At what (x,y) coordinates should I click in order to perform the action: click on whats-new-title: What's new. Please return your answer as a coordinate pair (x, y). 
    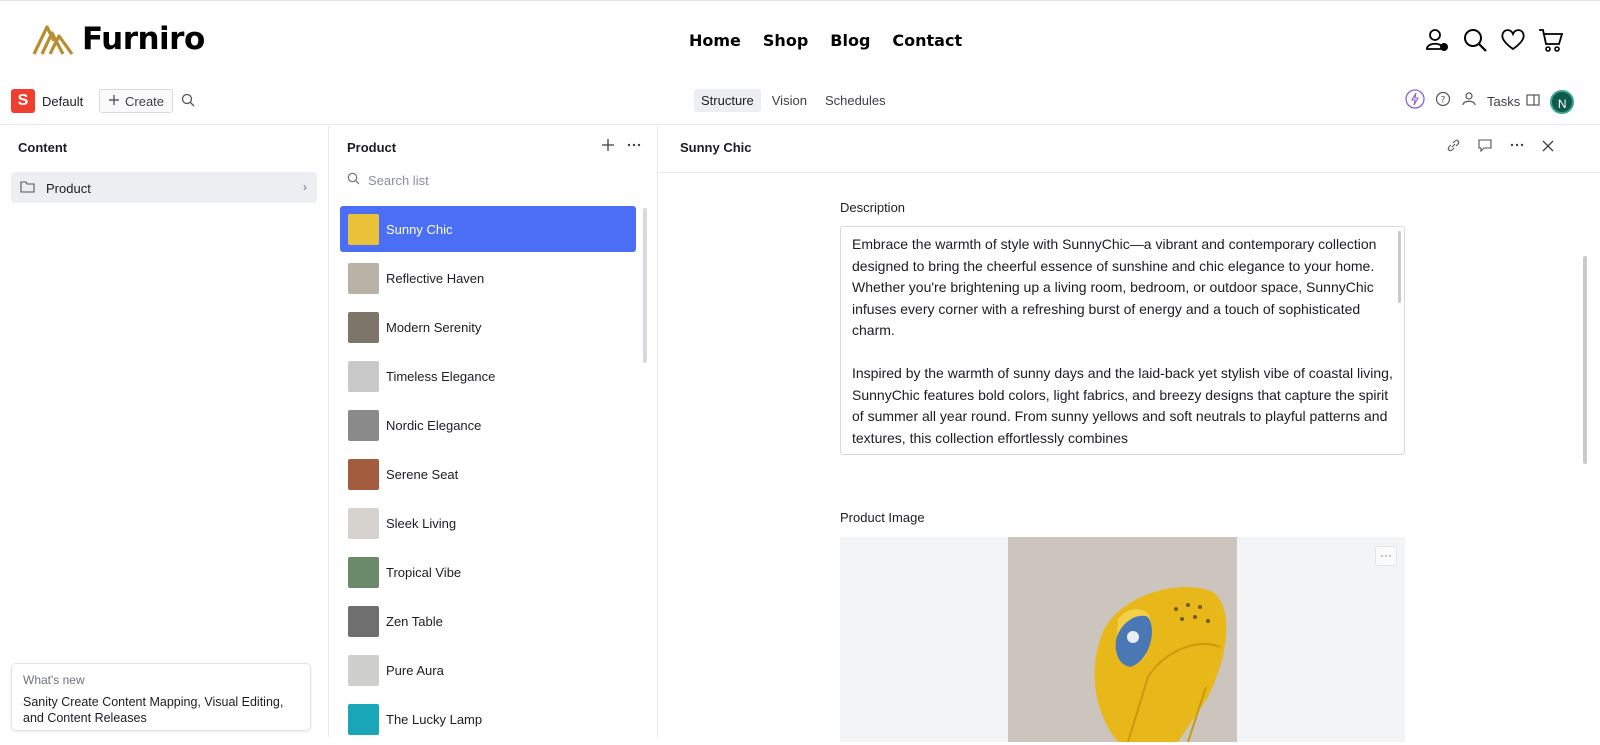
    Looking at the image, I should click on (161, 680).